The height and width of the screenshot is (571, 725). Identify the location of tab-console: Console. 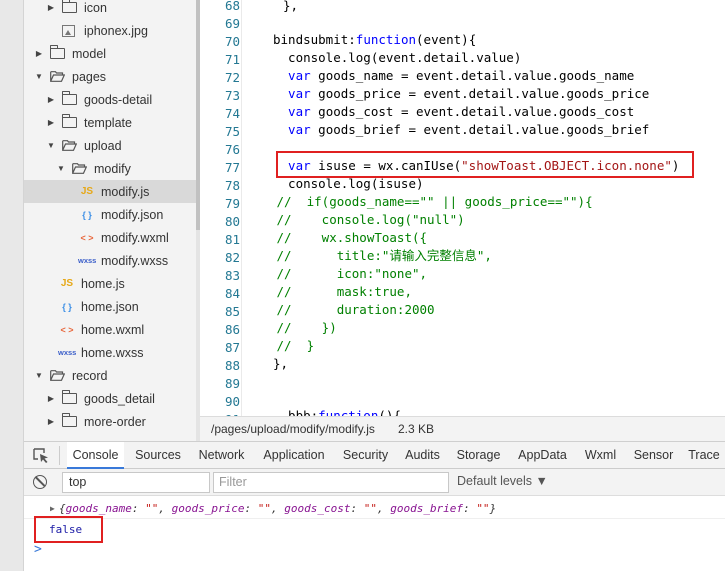
(95, 455).